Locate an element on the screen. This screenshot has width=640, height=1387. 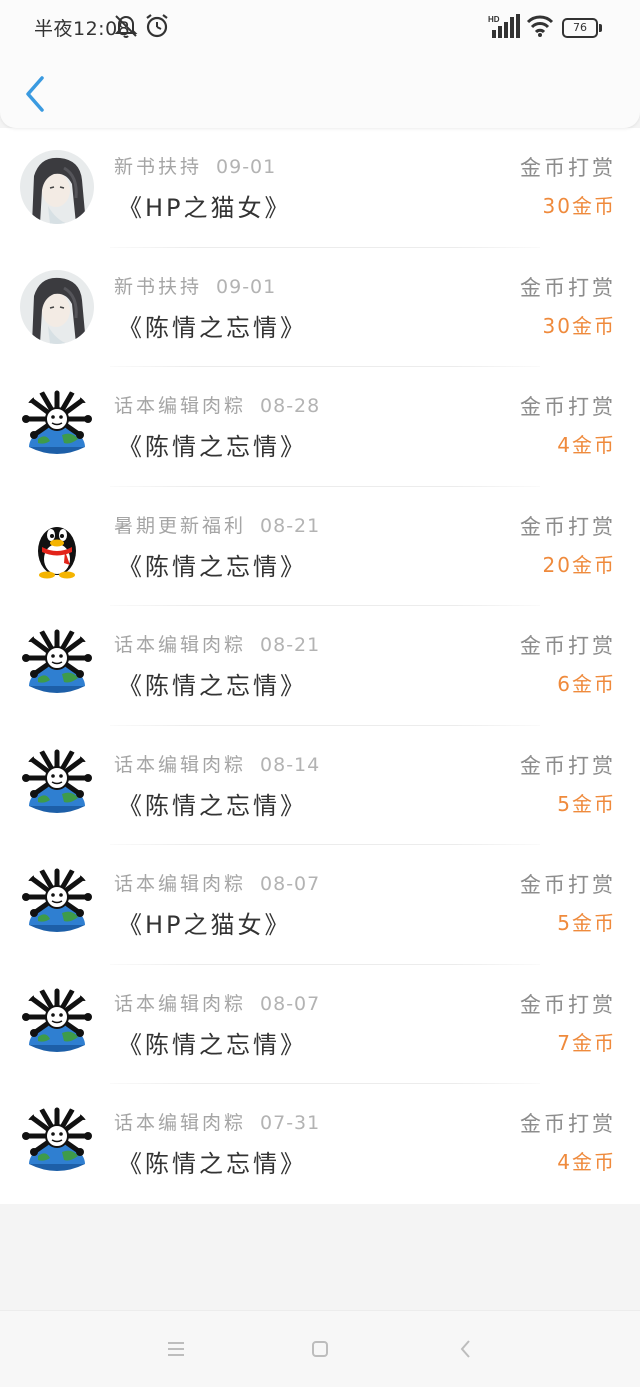
battery-level: 76 is located at coordinates (580, 27).